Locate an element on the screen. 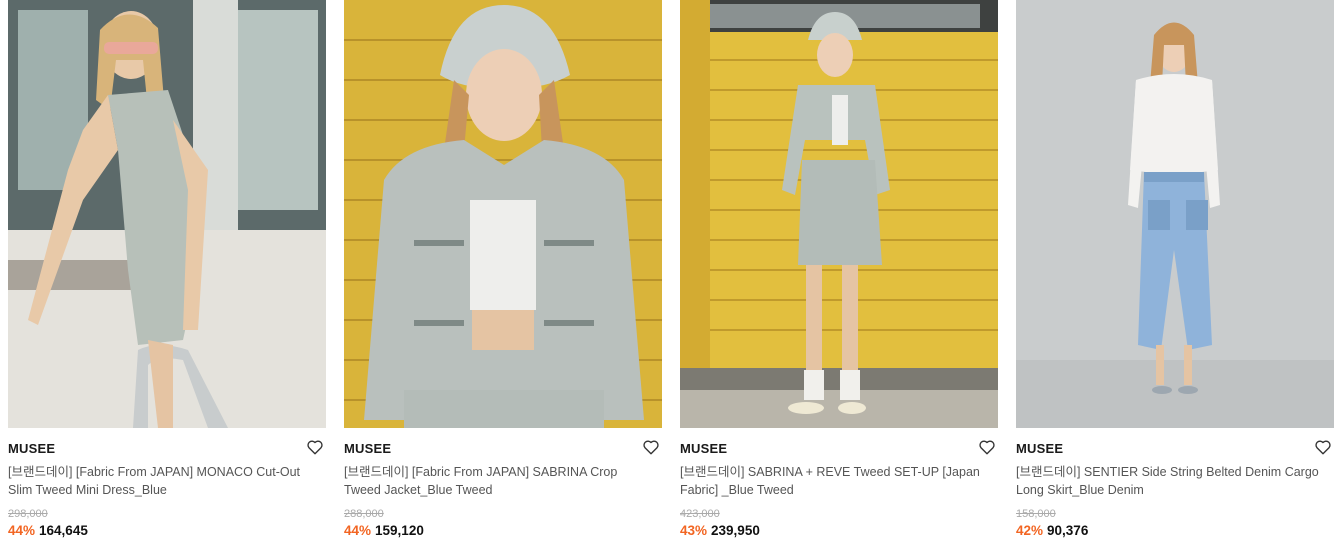 This screenshot has height=546, width=1342. discount-rate: 42% is located at coordinates (1030, 530).